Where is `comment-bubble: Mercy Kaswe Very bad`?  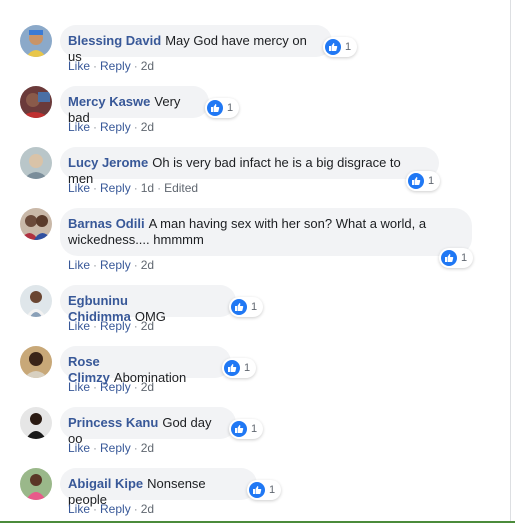 comment-bubble: Mercy Kaswe Very bad is located at coordinates (134, 105).